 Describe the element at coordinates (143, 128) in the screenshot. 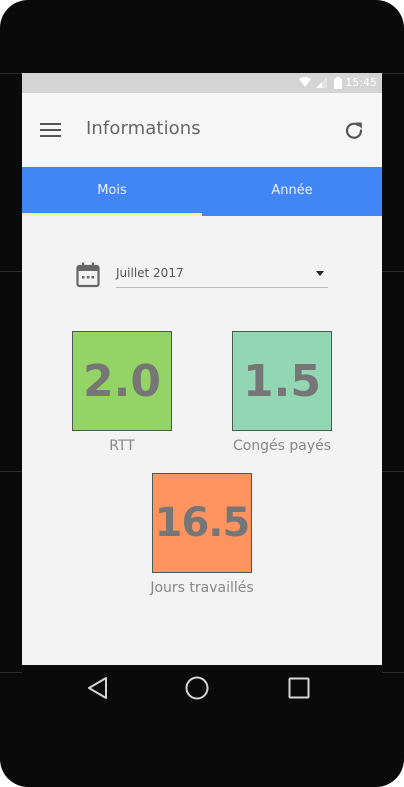

I see `page-title: Informations` at that location.